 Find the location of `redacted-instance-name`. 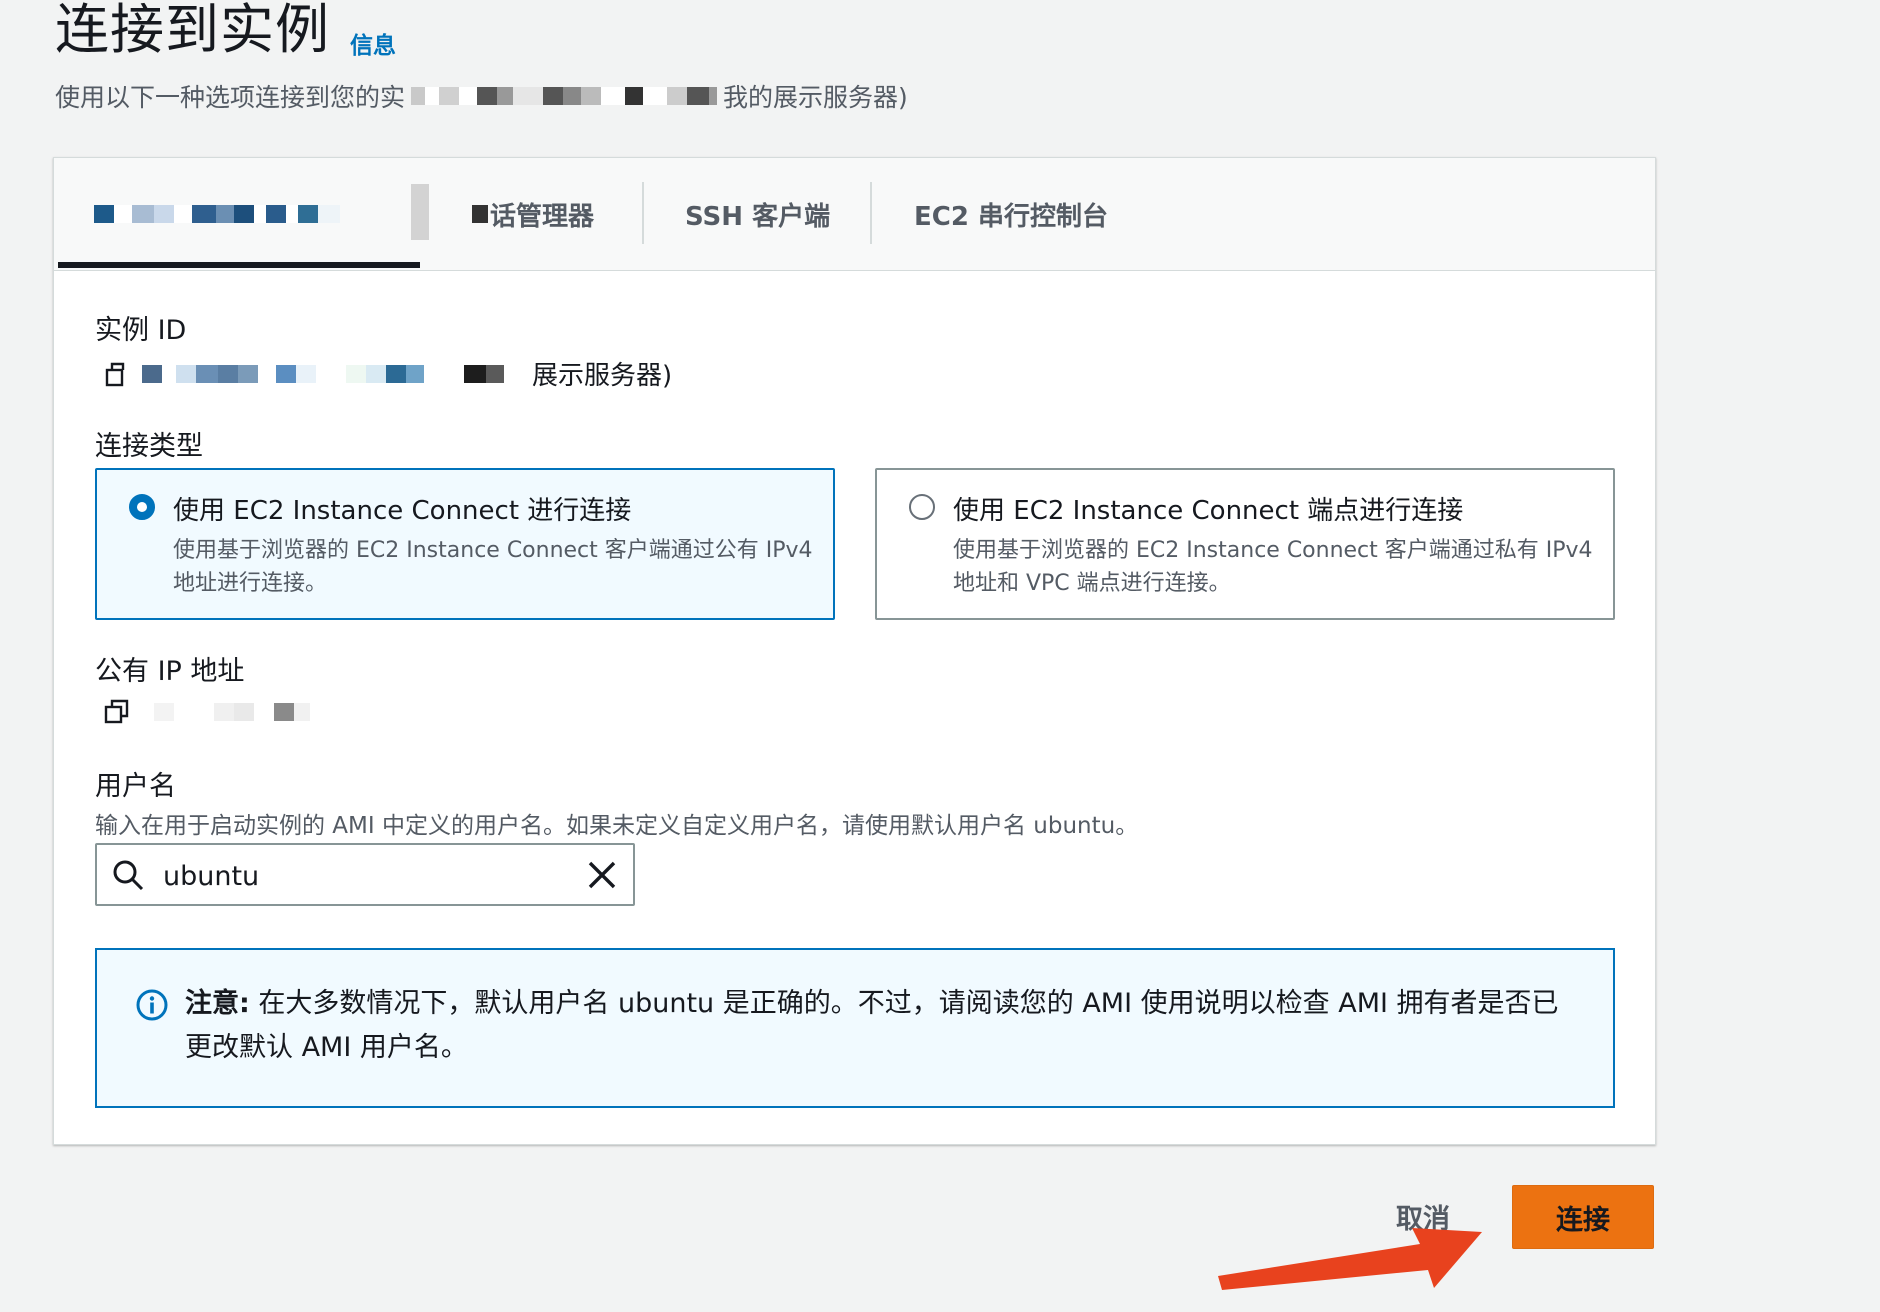

redacted-instance-name is located at coordinates (564, 96).